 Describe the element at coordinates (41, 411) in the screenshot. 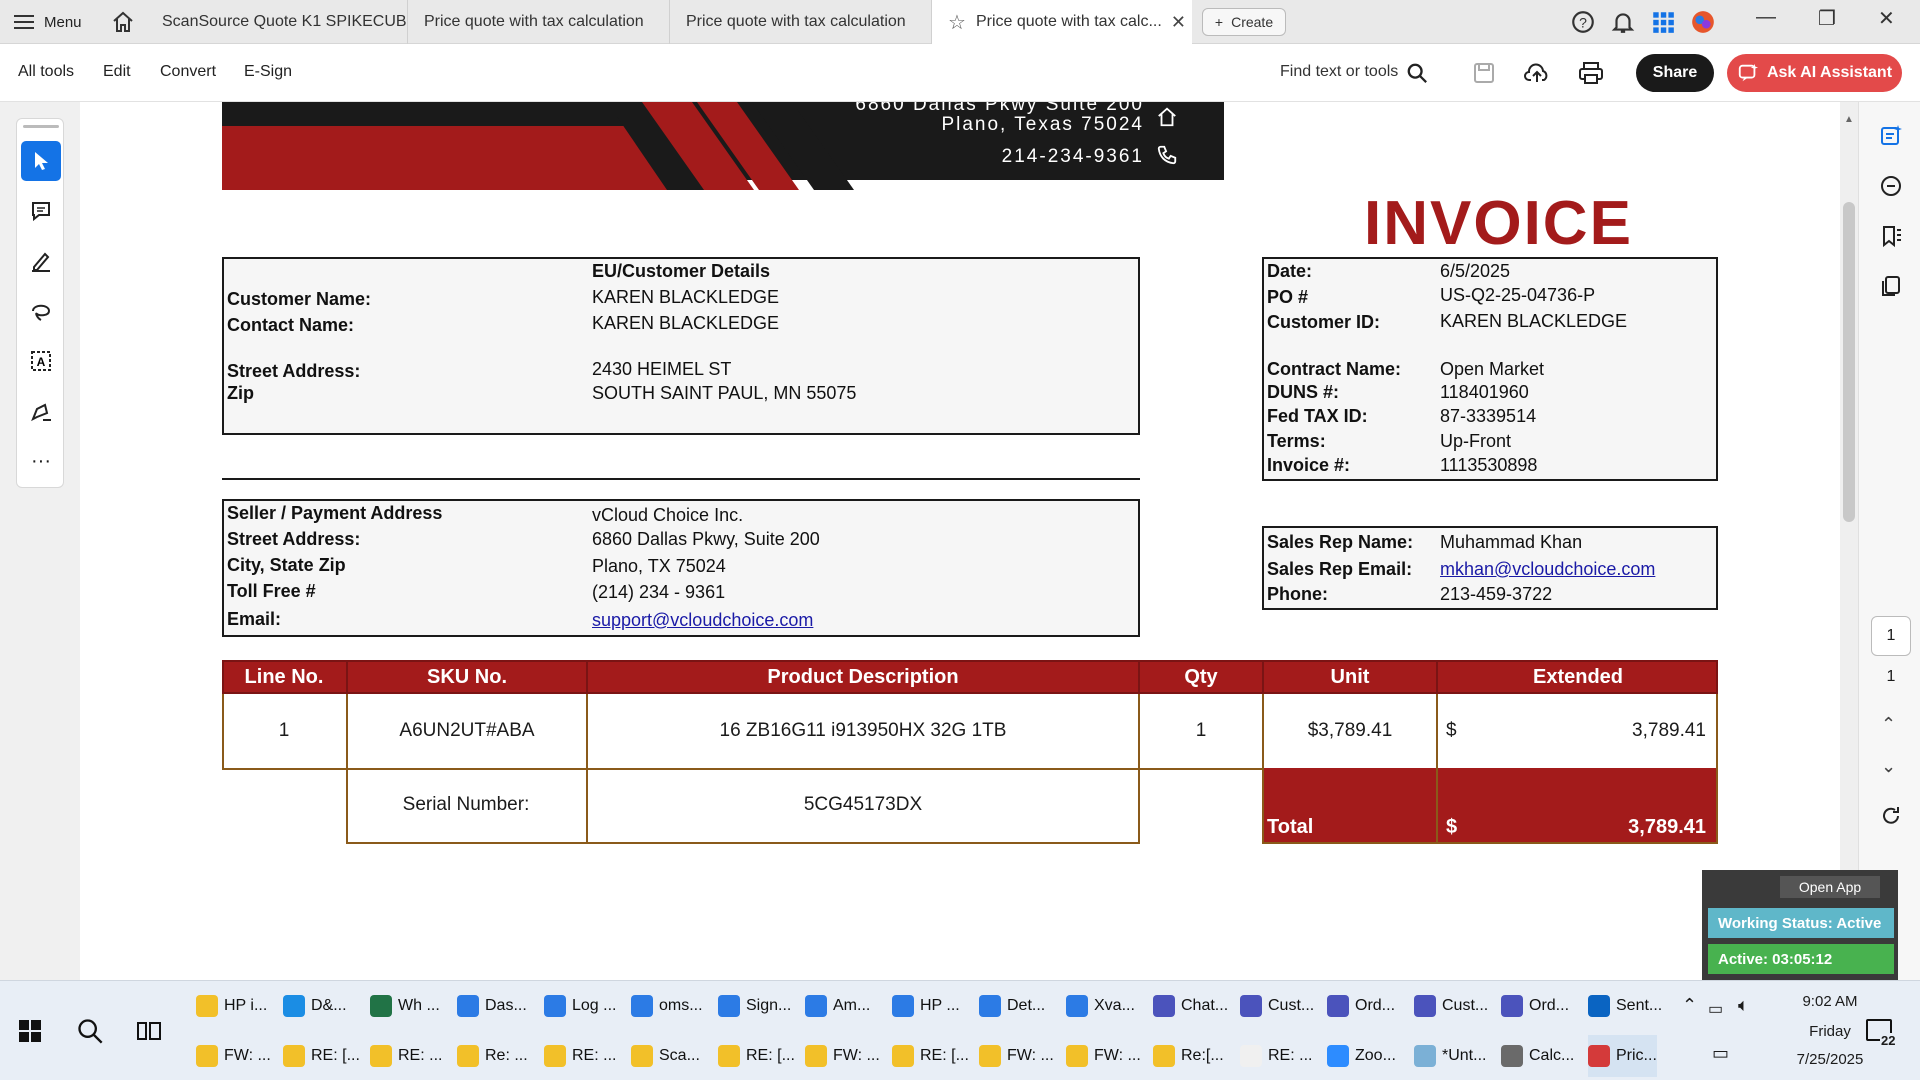

I see `sign-tool` at that location.